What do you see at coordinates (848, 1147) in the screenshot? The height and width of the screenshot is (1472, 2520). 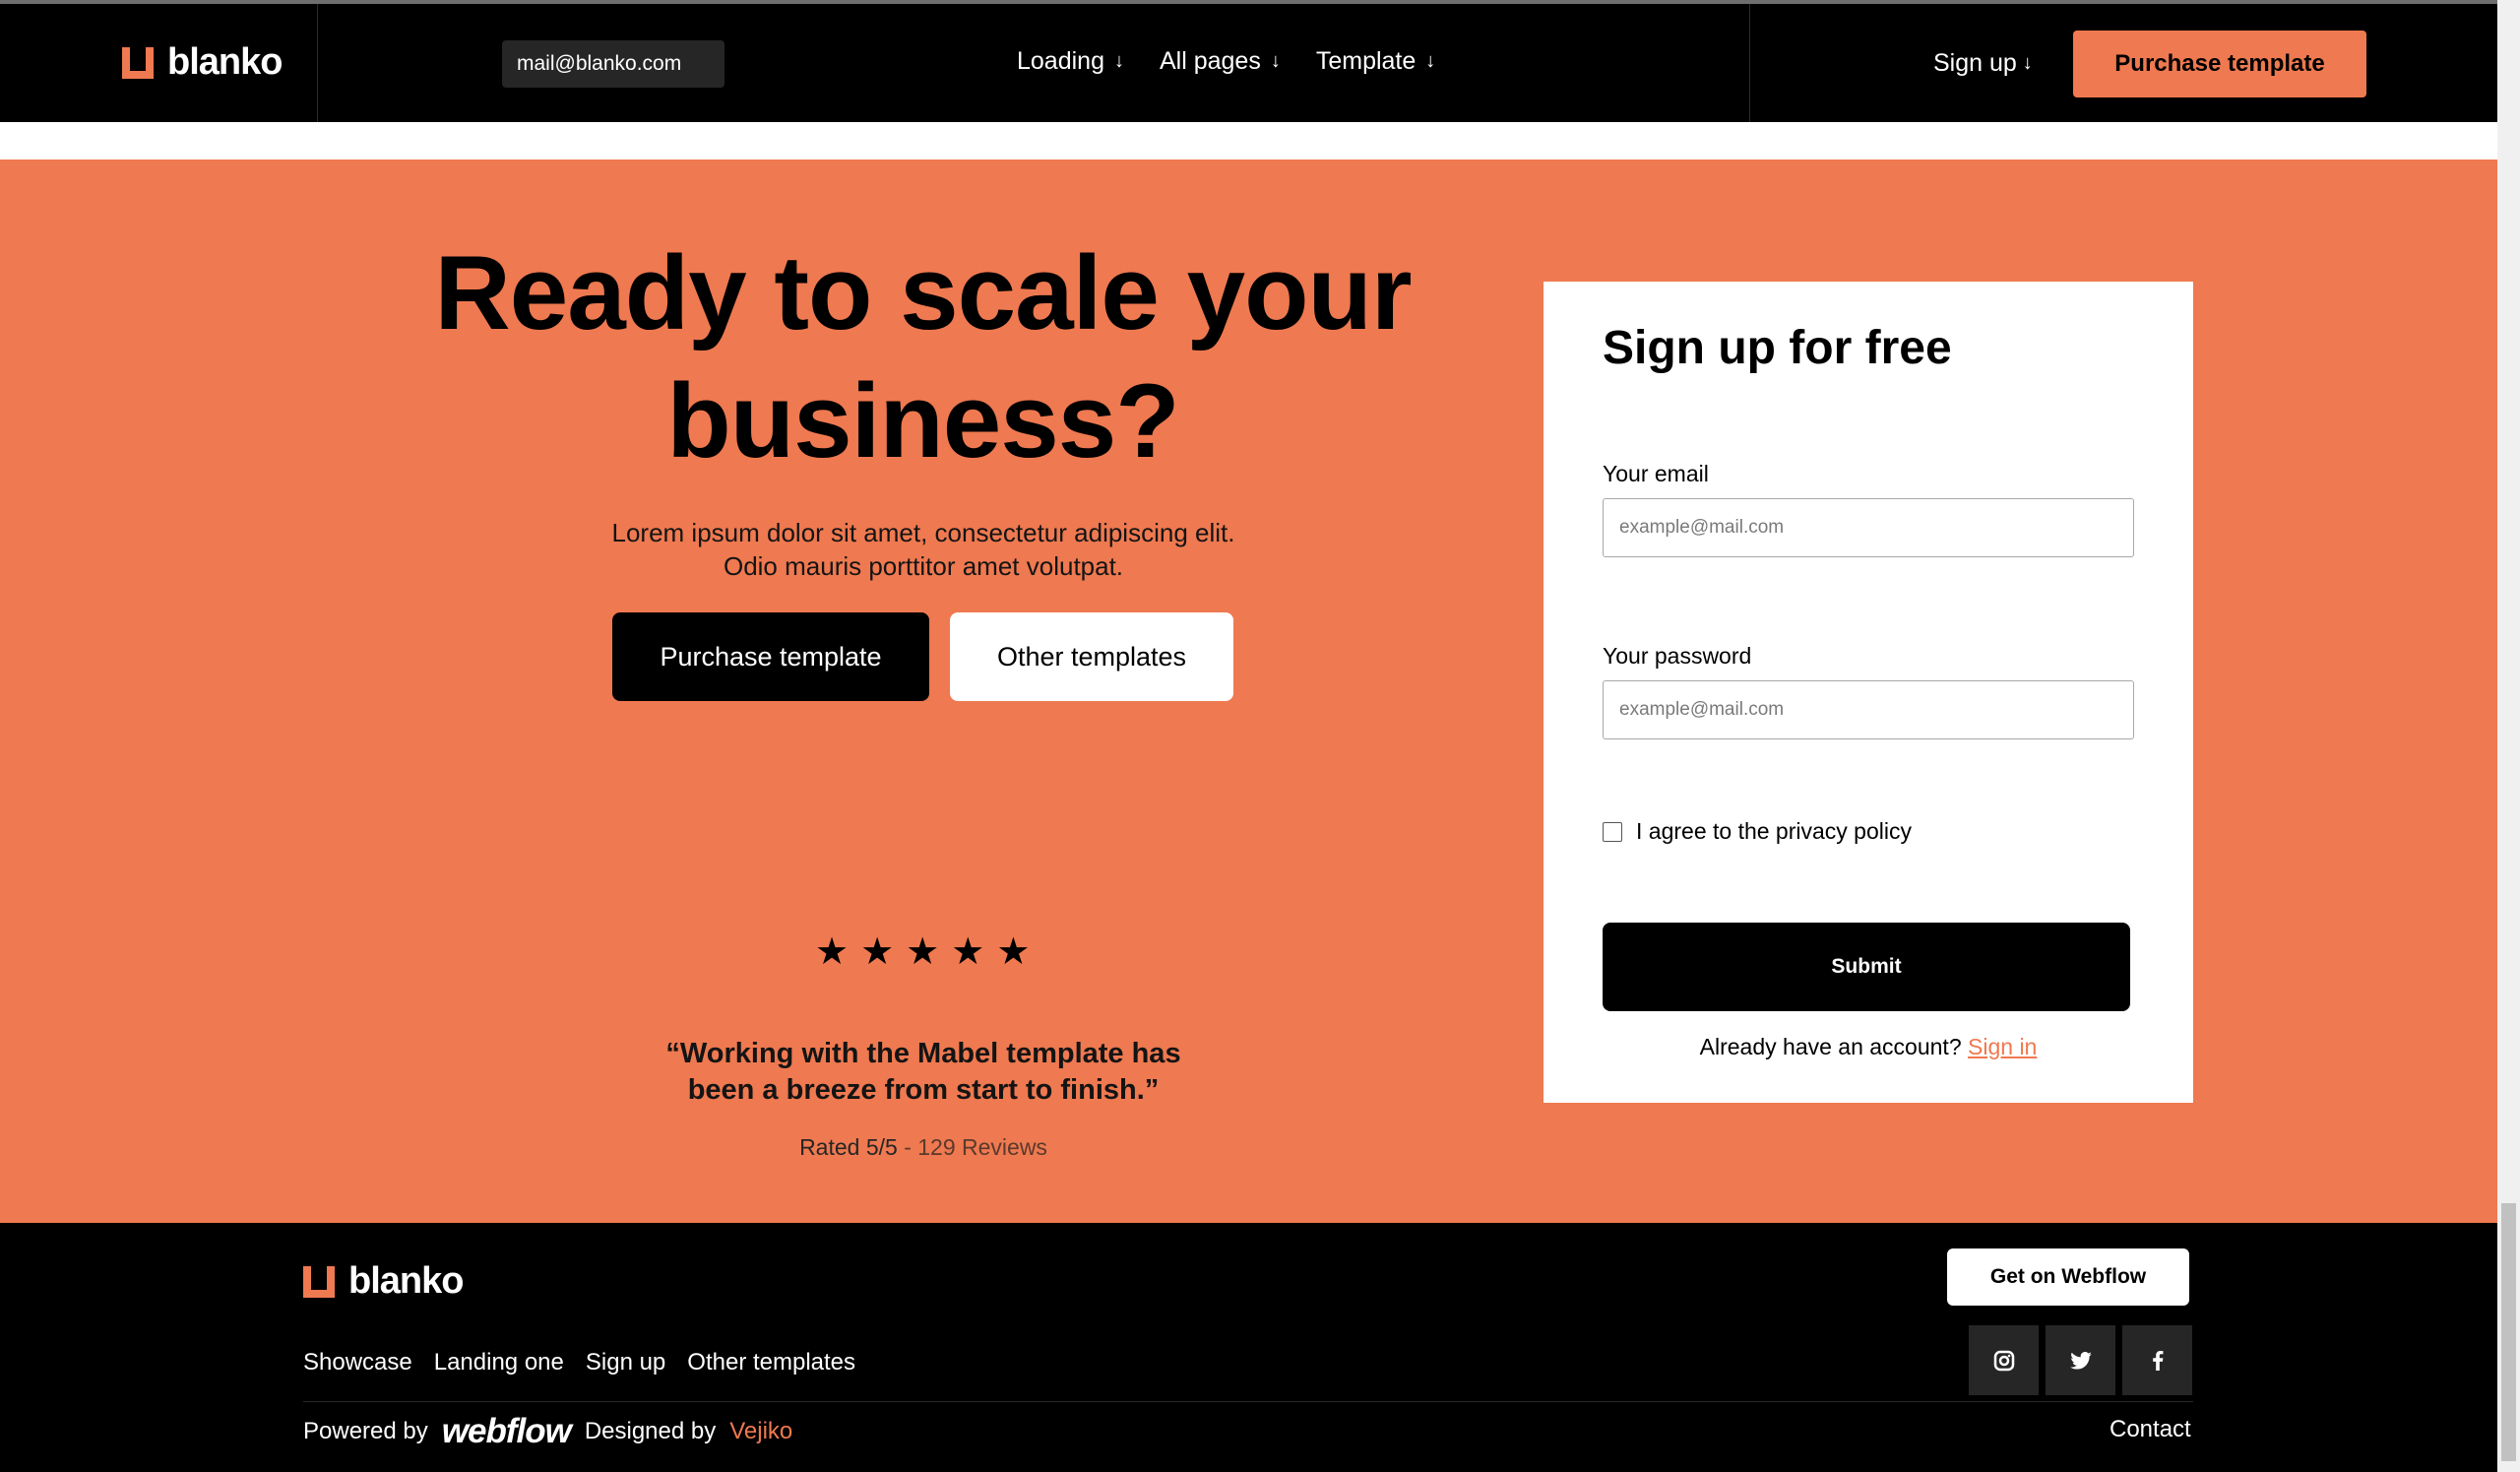 I see `rated-label: Rated 5/5` at bounding box center [848, 1147].